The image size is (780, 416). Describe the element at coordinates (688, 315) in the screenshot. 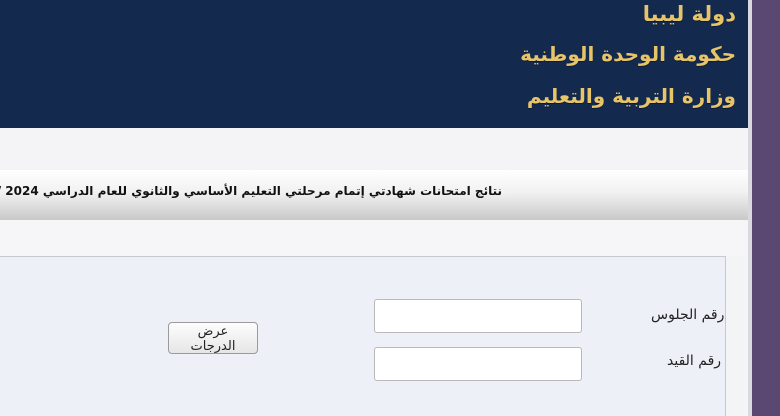

I see `seat-number-label: رقم الجلوس` at that location.